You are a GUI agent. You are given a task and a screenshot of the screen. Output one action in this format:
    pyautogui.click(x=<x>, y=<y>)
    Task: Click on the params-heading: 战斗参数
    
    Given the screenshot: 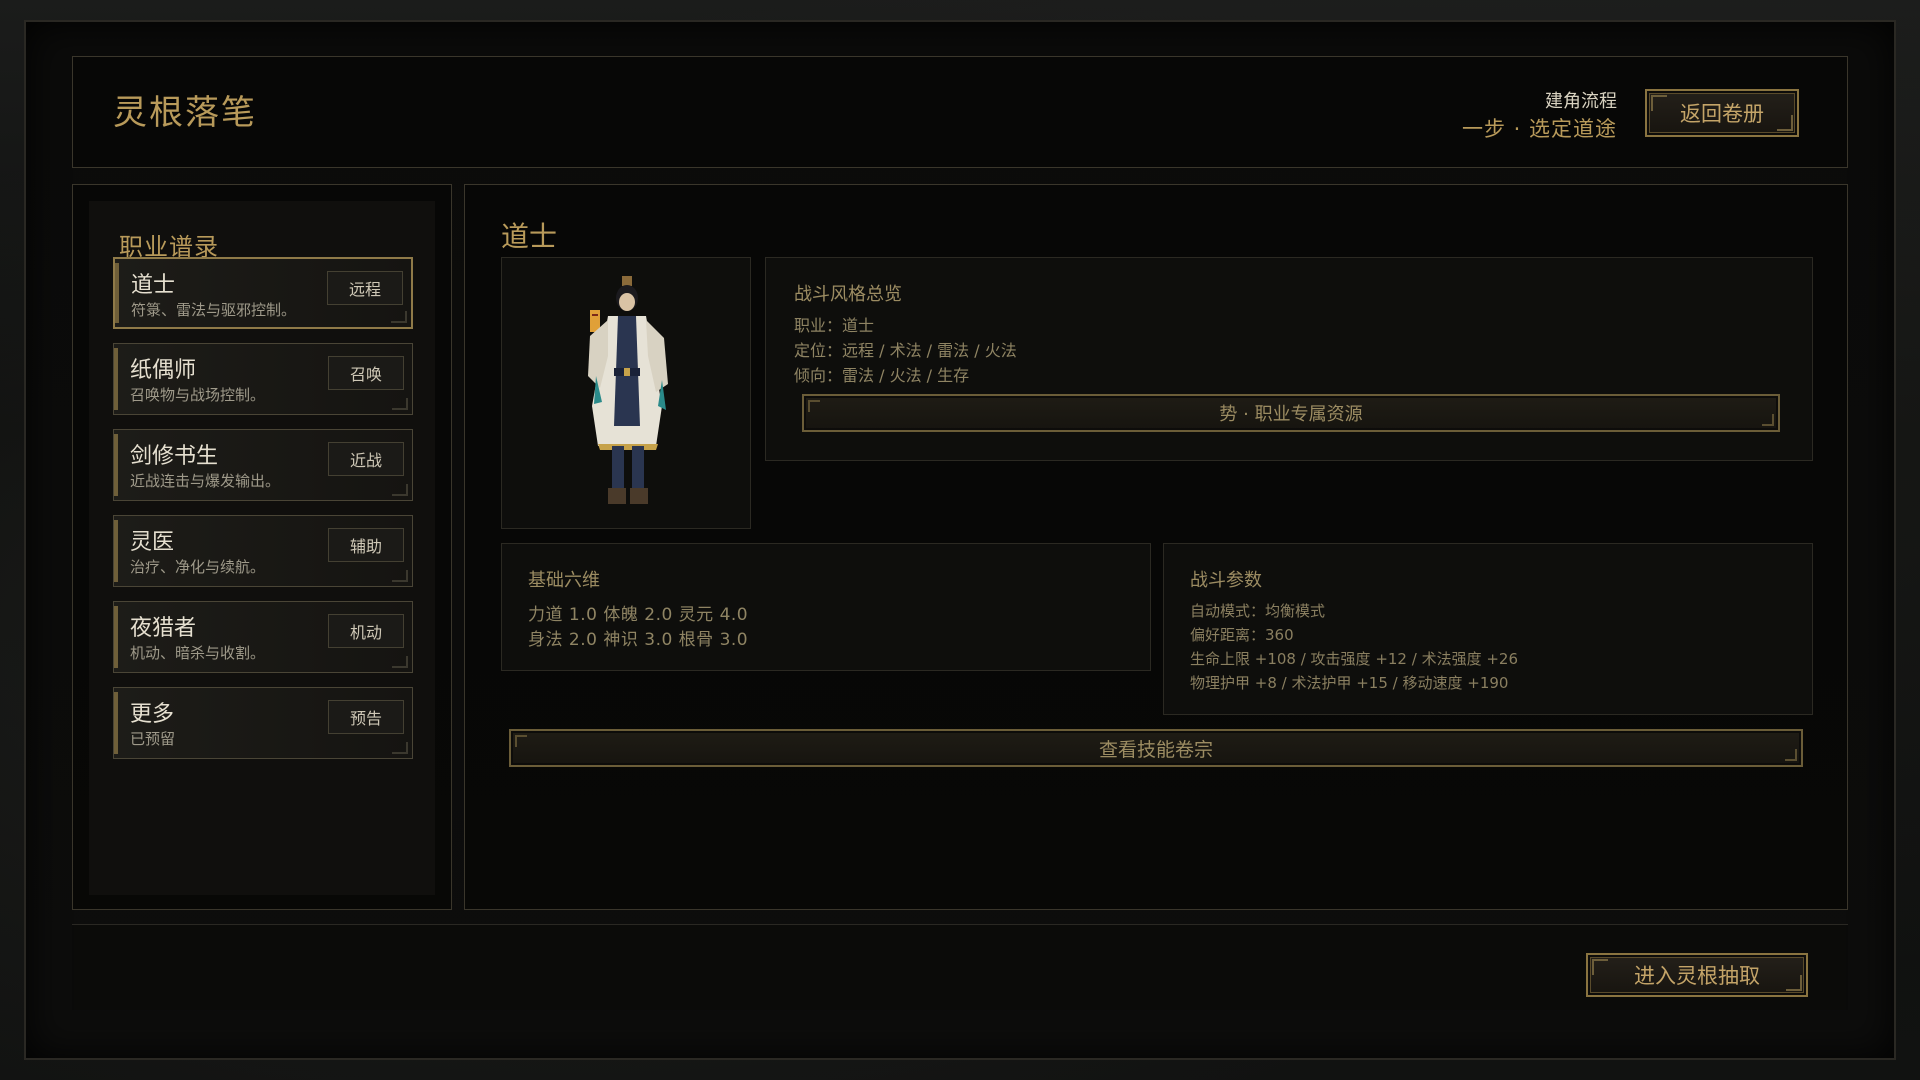 What is the action you would take?
    pyautogui.click(x=1226, y=580)
    